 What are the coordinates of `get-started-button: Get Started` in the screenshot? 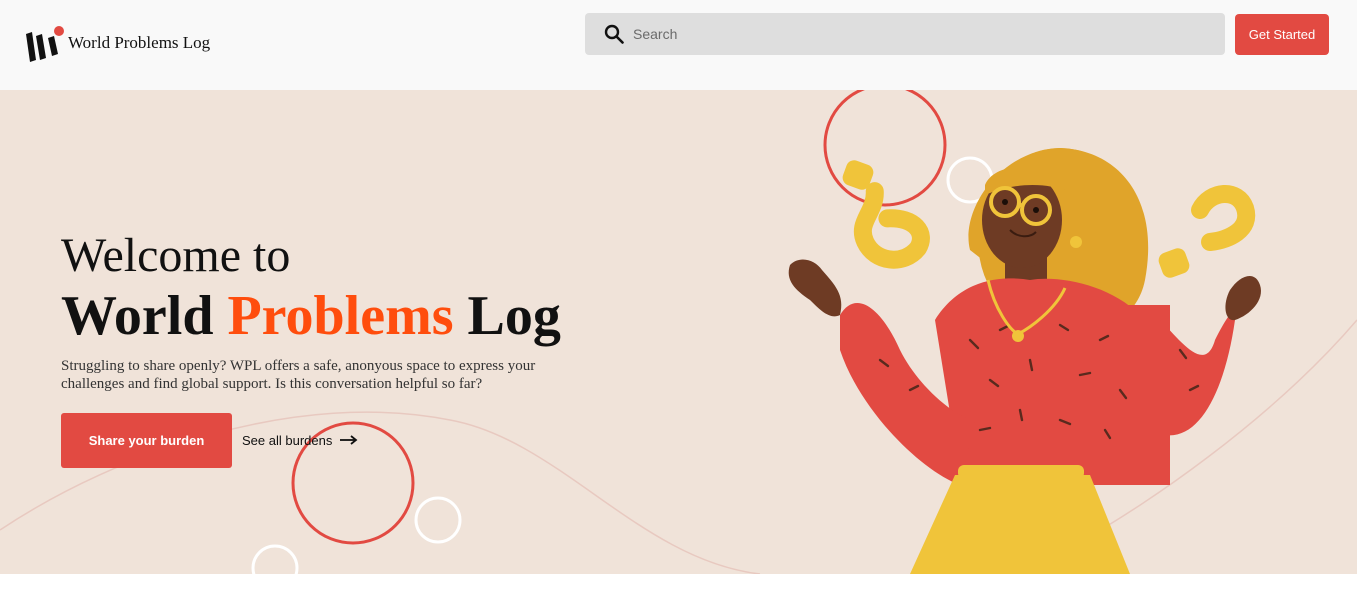 It's located at (1282, 34).